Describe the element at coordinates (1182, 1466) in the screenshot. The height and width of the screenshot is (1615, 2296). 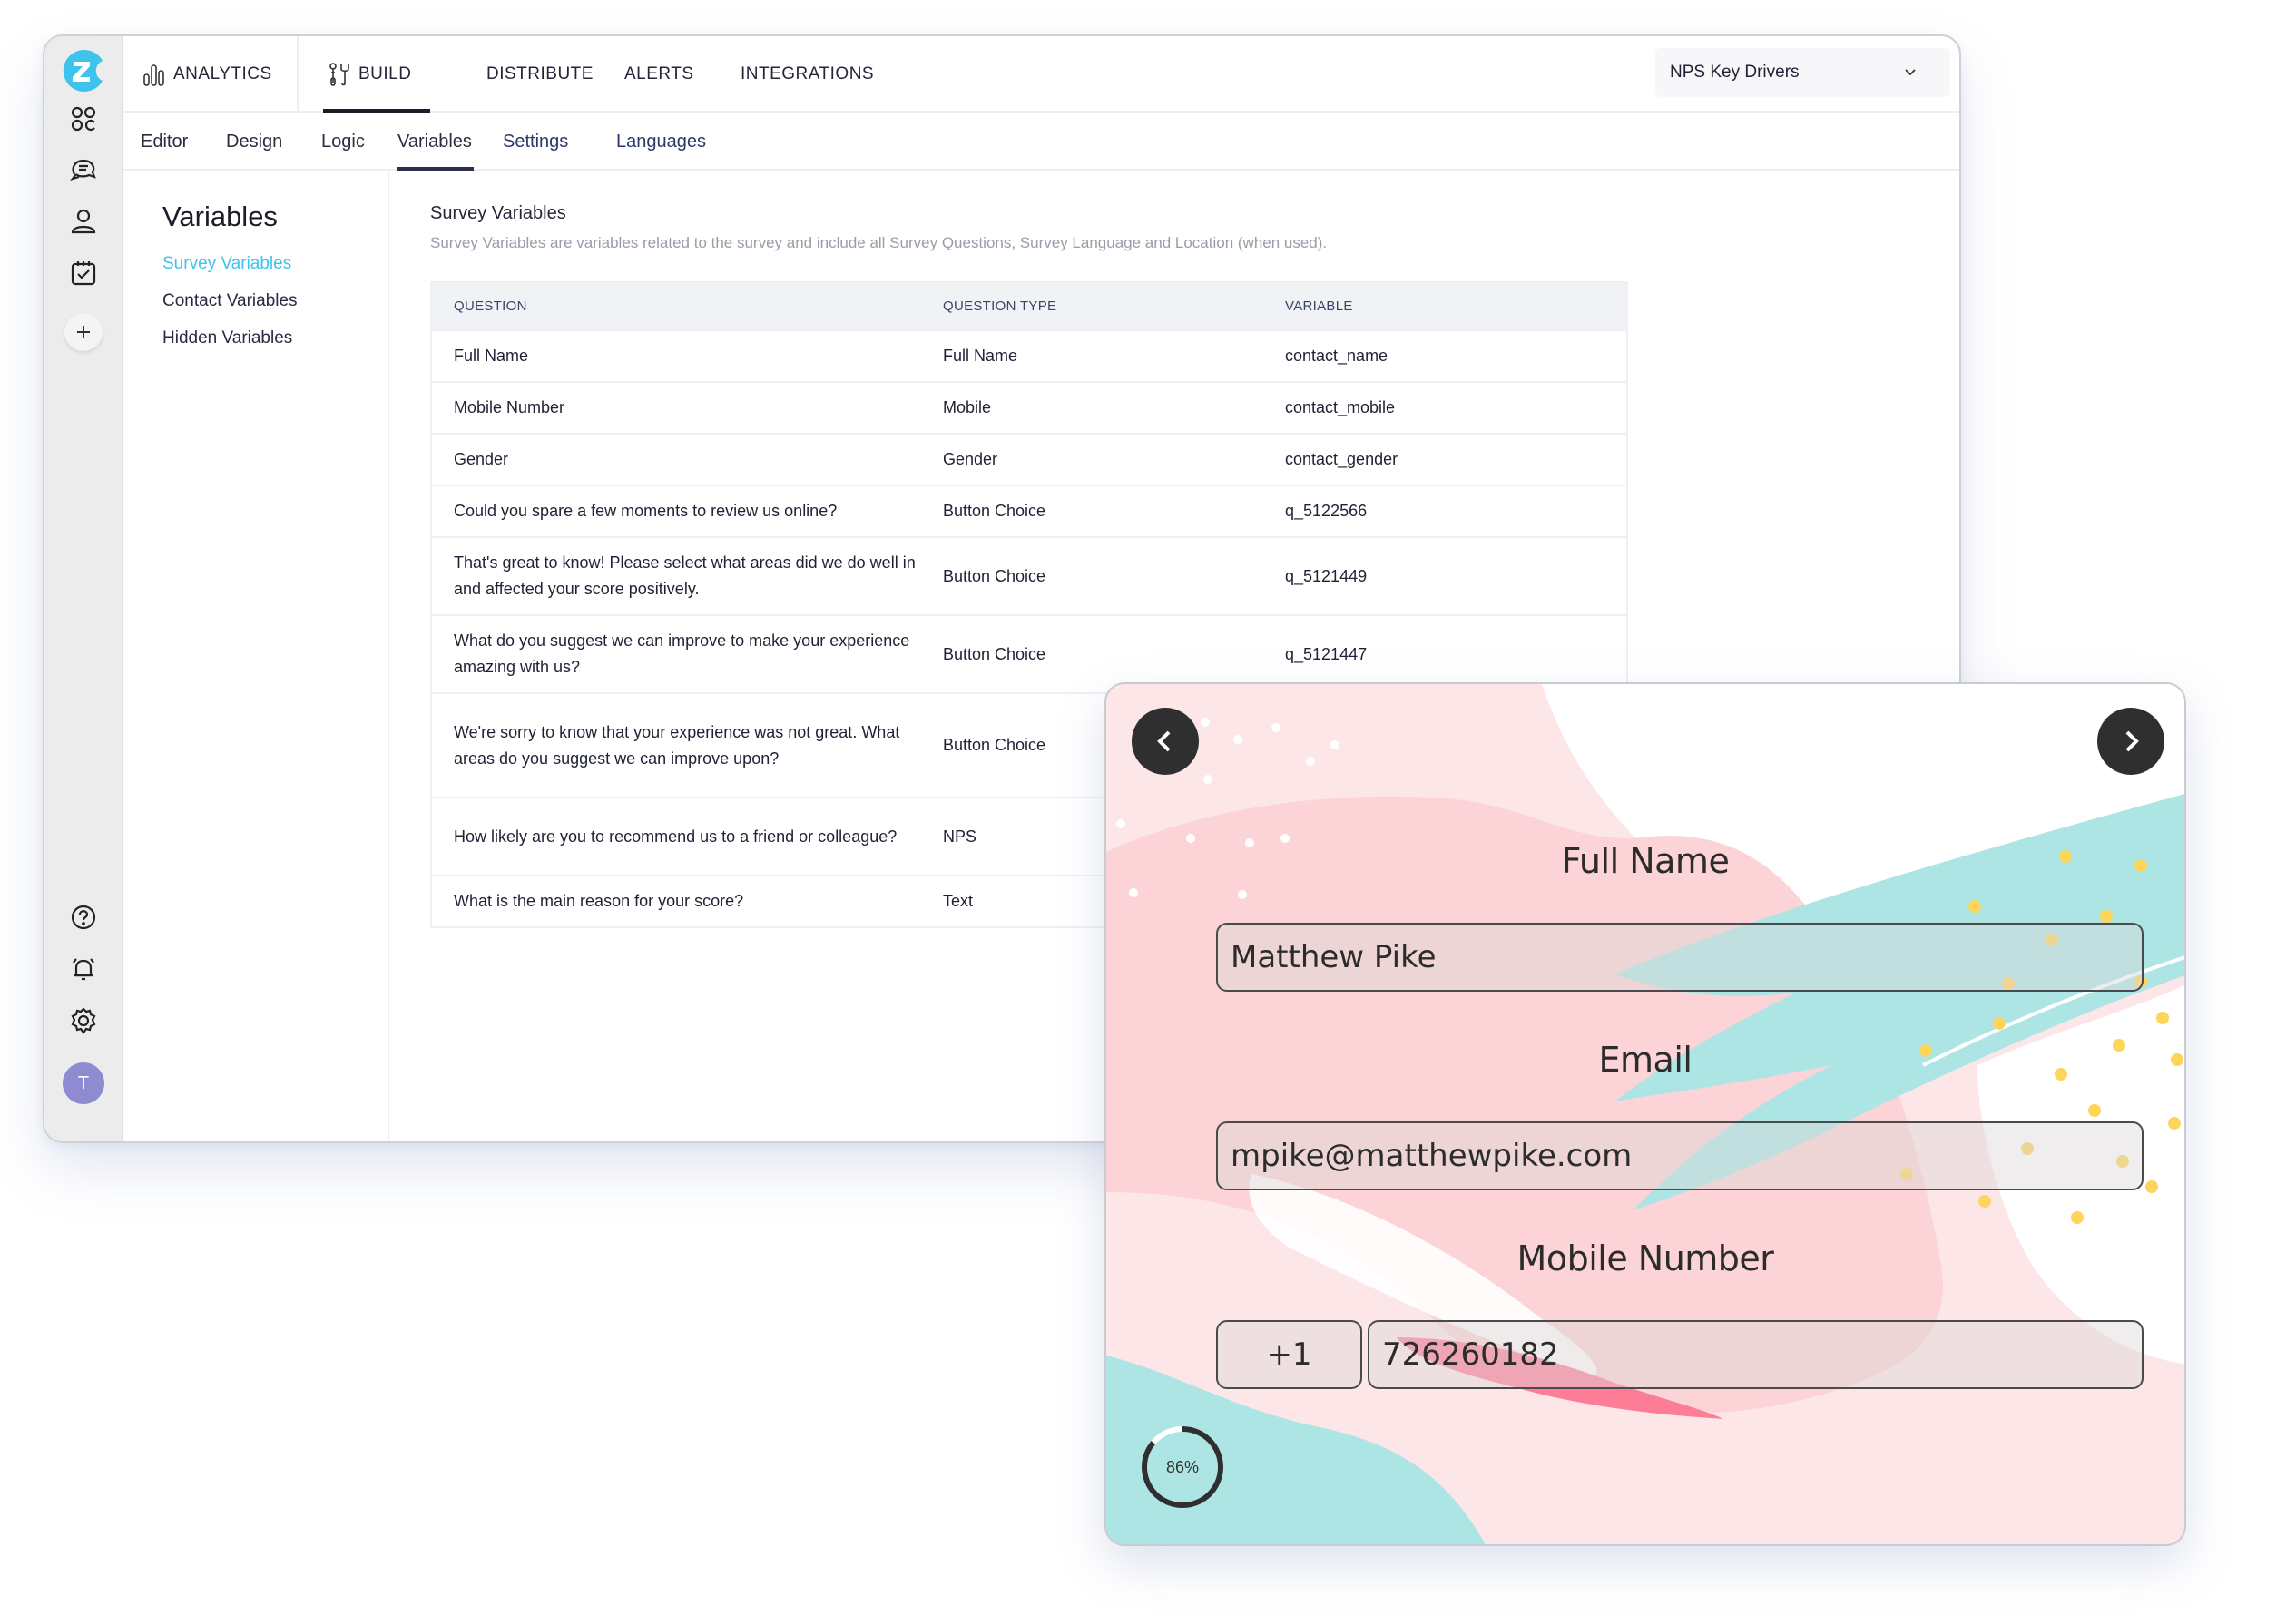
I see `progress-label: 86%` at that location.